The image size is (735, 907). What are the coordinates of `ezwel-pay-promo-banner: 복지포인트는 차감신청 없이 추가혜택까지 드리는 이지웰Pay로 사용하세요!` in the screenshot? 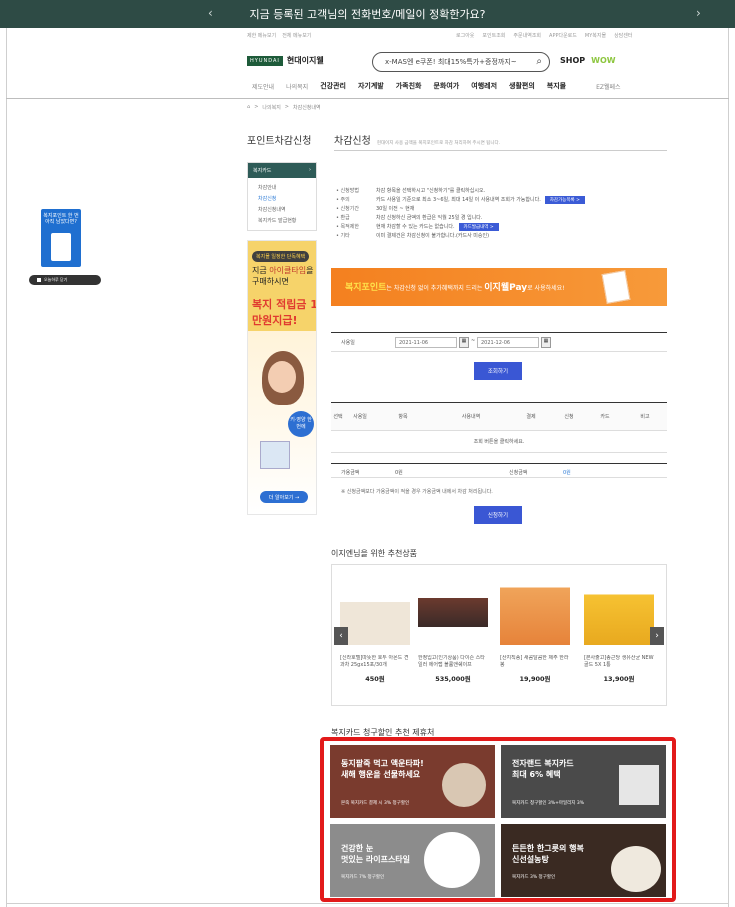 It's located at (499, 287).